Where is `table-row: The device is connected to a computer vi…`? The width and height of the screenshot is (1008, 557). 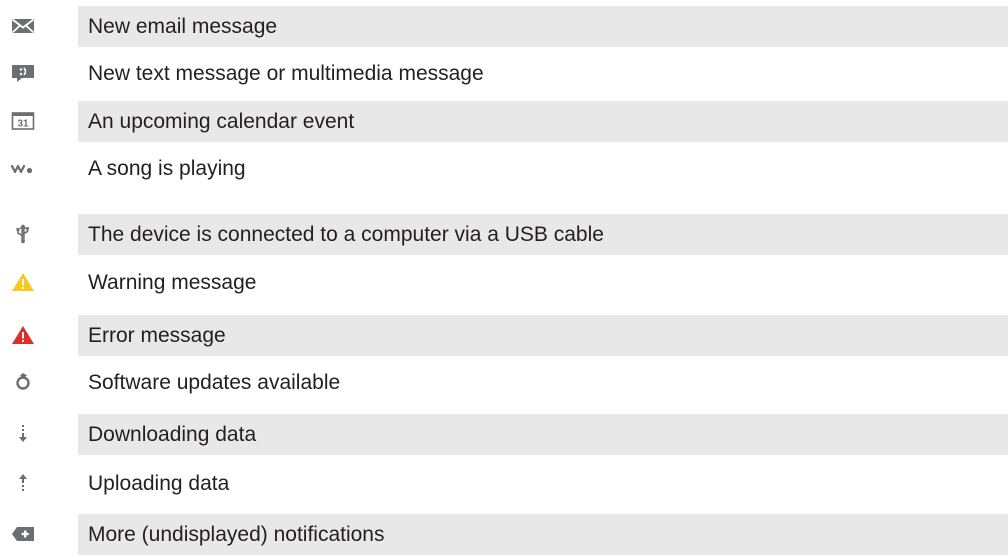
table-row: The device is connected to a computer vi… is located at coordinates (504, 234).